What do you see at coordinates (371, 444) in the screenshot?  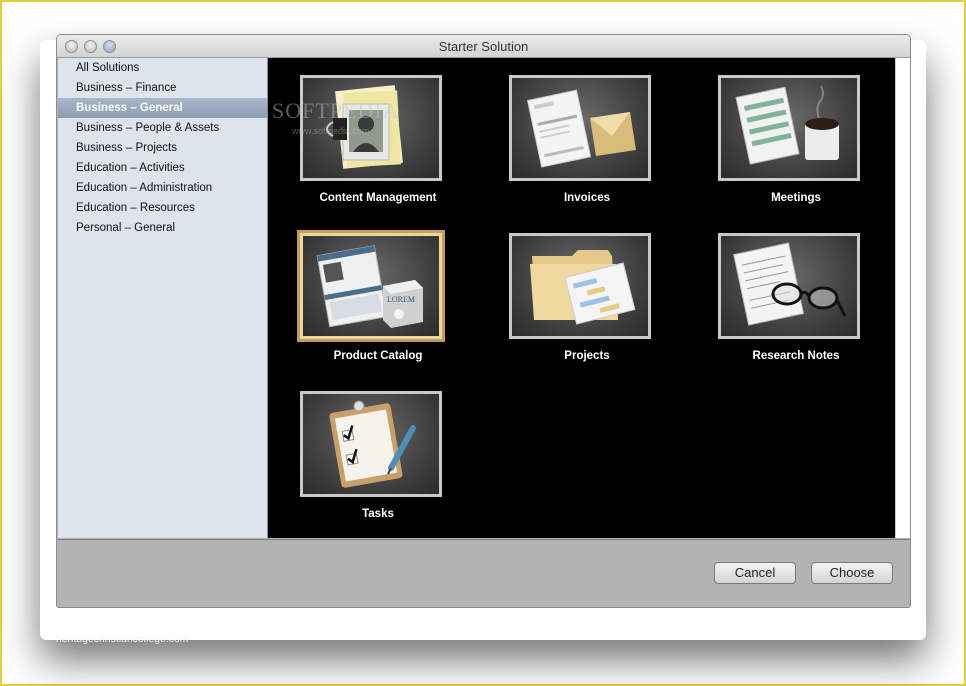 I see `clipboard-pen-icon` at bounding box center [371, 444].